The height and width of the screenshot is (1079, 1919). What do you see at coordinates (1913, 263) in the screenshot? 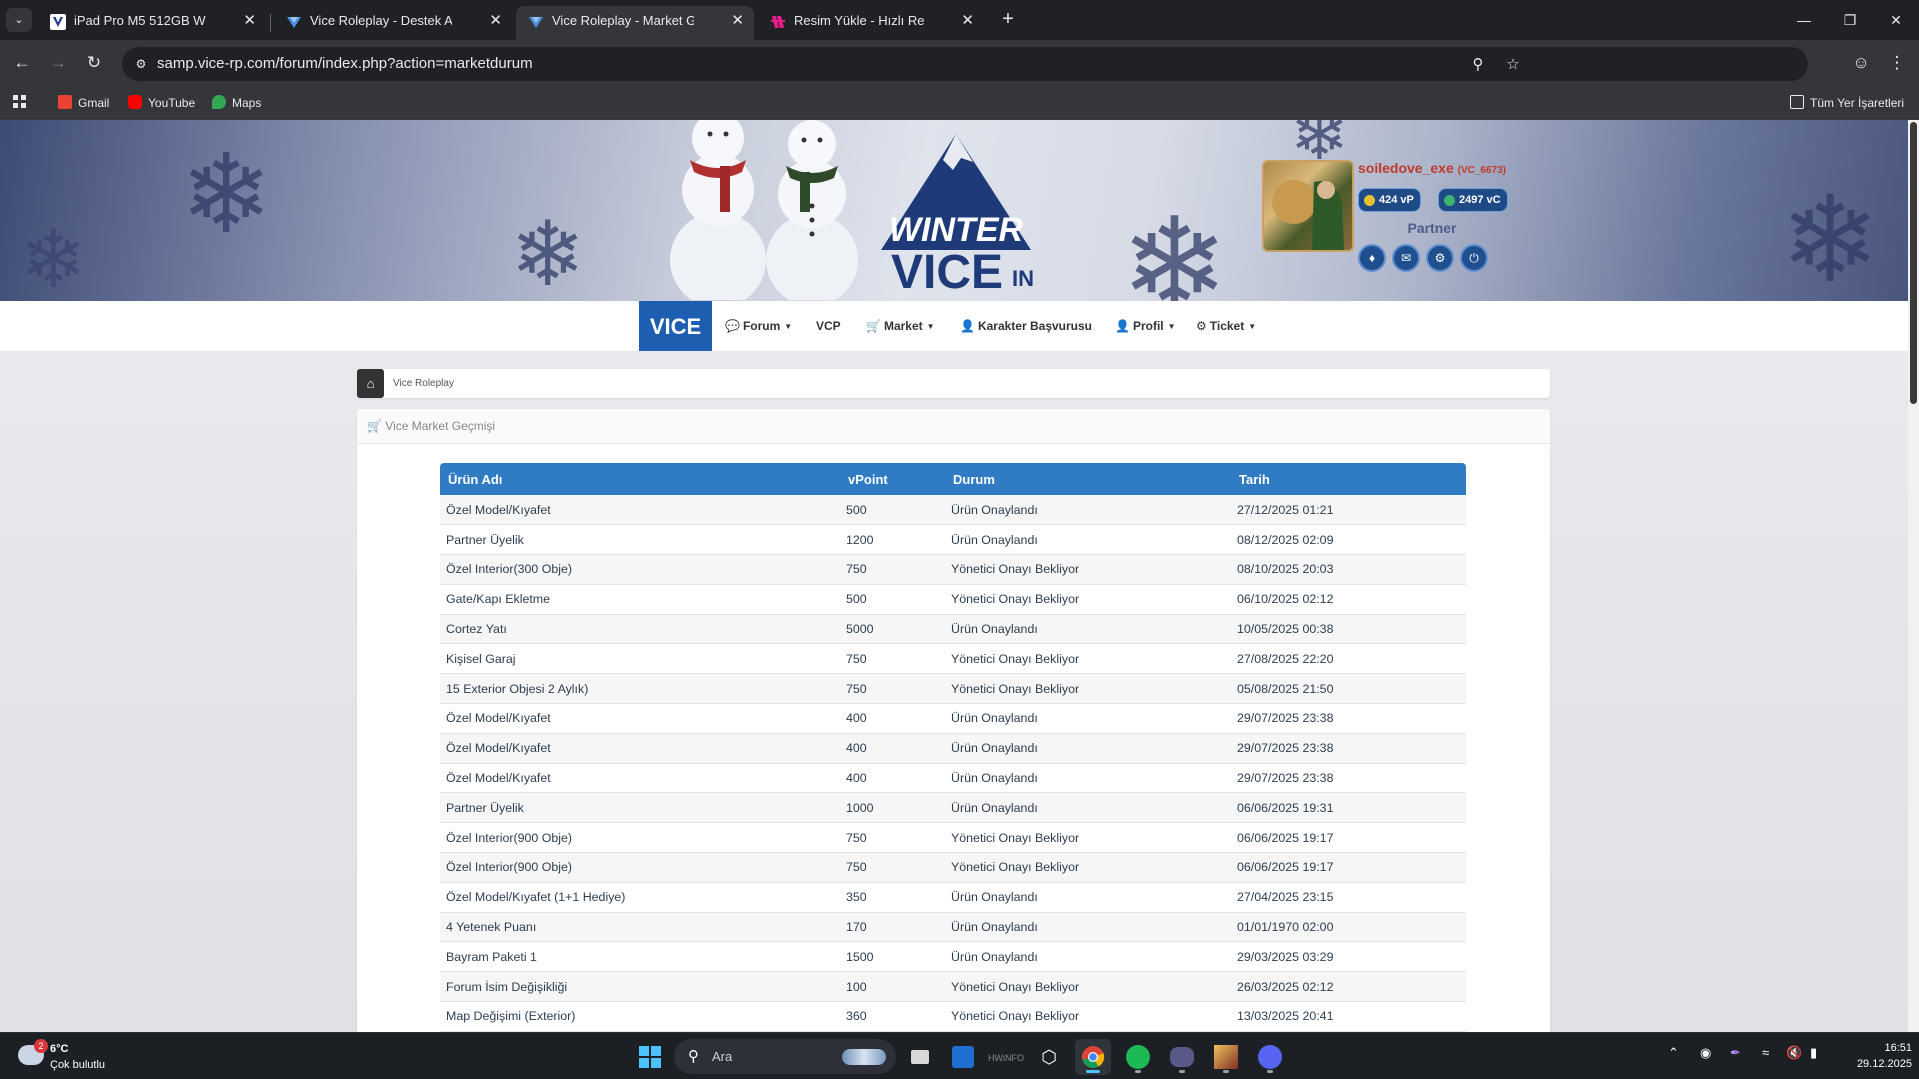
I see `scrollbar-thumb` at bounding box center [1913, 263].